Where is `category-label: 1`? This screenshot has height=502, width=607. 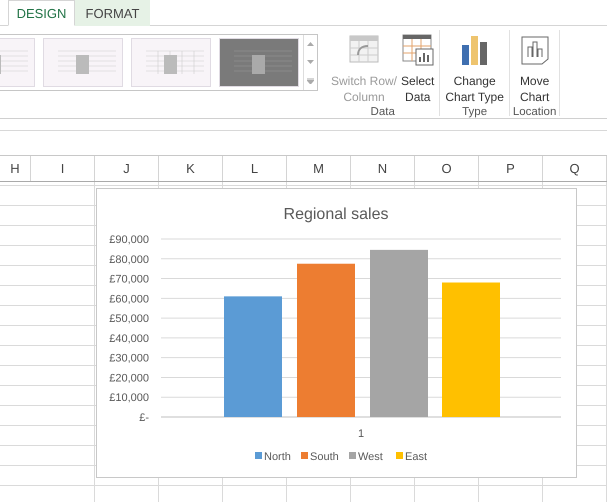
category-label: 1 is located at coordinates (361, 434).